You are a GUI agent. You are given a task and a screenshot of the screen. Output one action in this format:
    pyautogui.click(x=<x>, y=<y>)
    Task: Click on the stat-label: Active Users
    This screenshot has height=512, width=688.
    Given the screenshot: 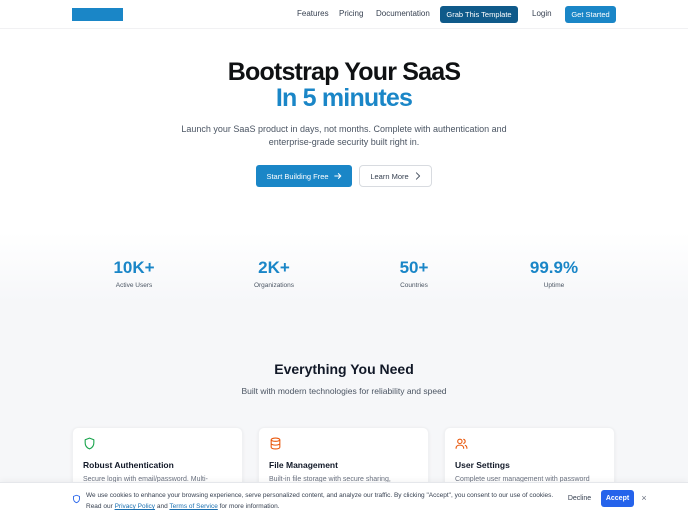 What is the action you would take?
    pyautogui.click(x=134, y=285)
    